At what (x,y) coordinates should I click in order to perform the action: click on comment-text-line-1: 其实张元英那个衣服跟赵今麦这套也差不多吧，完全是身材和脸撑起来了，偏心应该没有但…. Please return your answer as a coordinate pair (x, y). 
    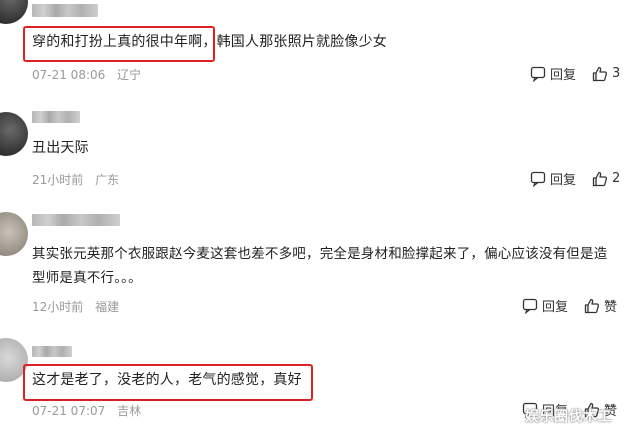
    Looking at the image, I should click on (320, 254).